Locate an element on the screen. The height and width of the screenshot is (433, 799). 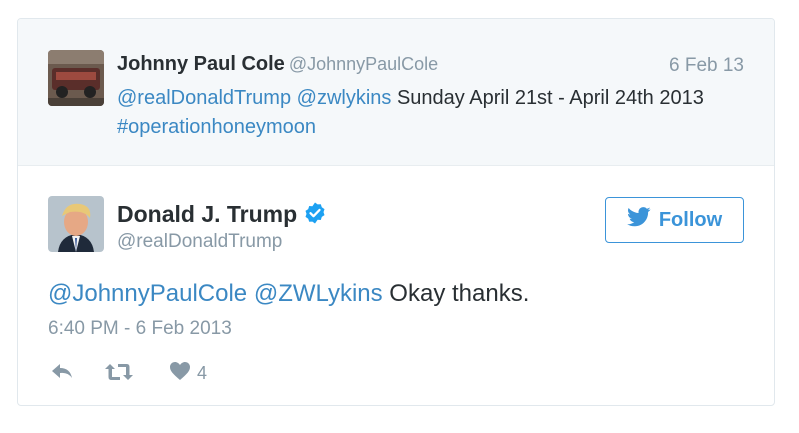
reply-button is located at coordinates (62, 373).